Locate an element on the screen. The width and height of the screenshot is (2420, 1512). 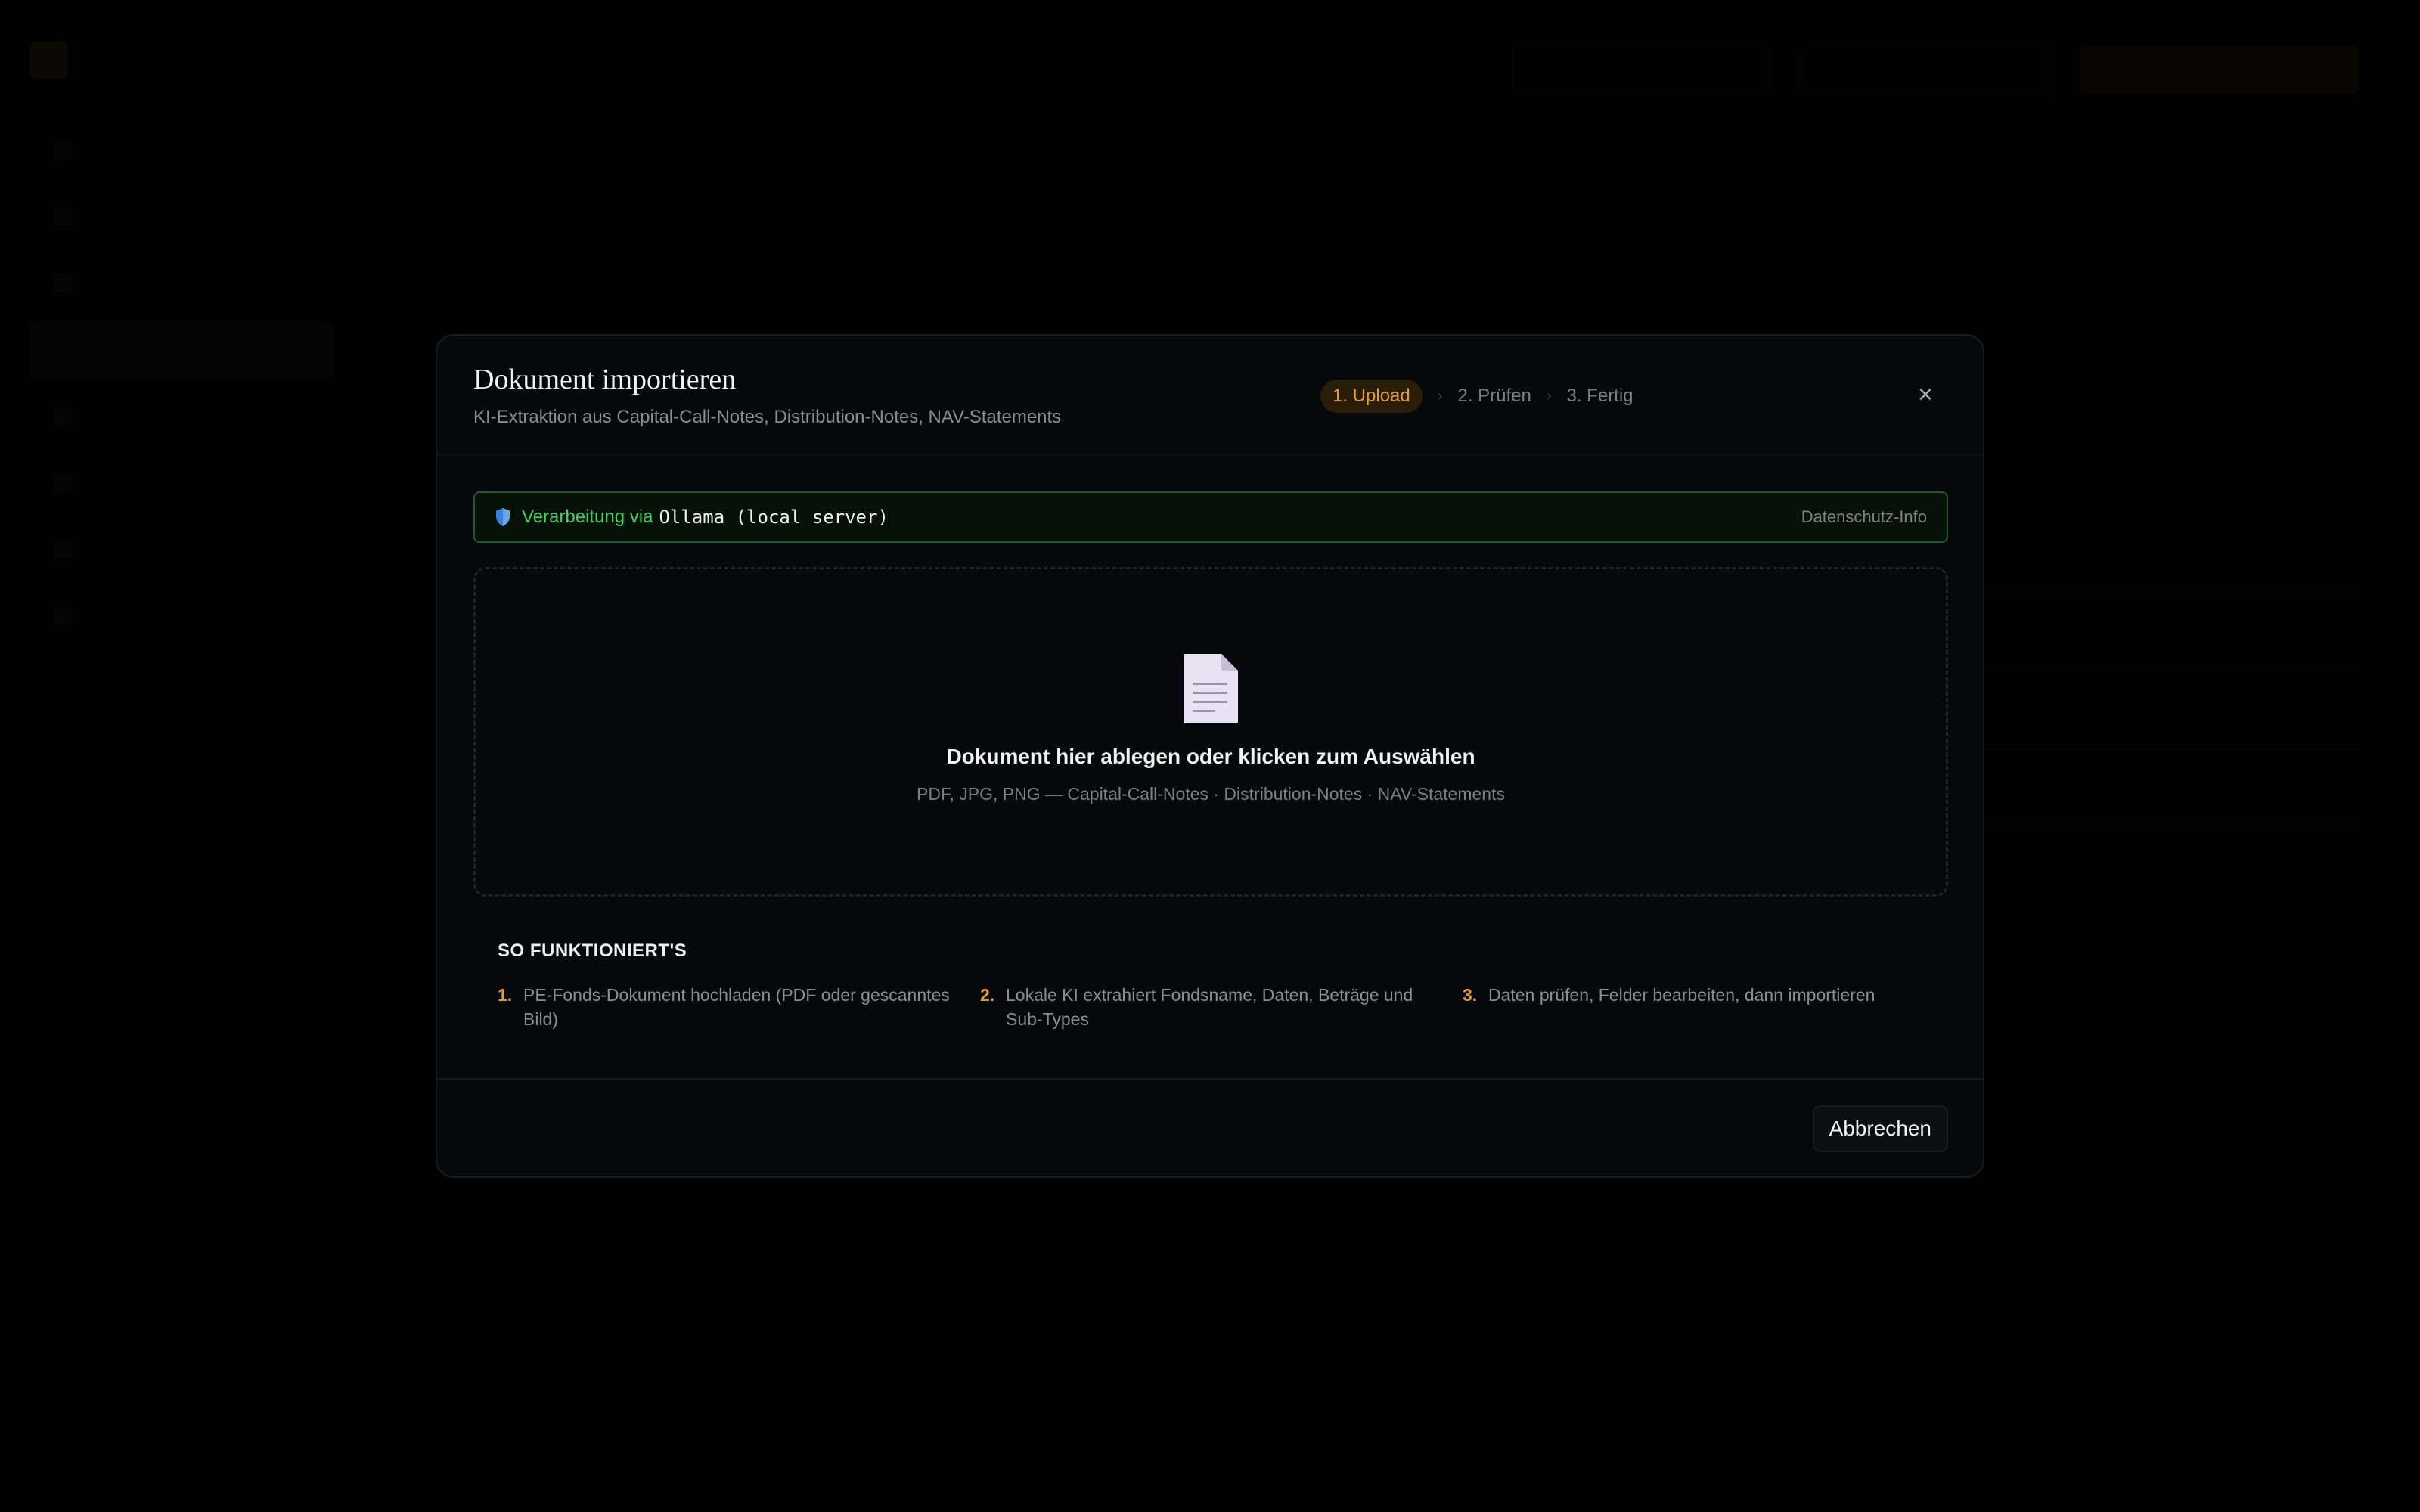
dialog-title: Dokument importieren is located at coordinates (605, 379).